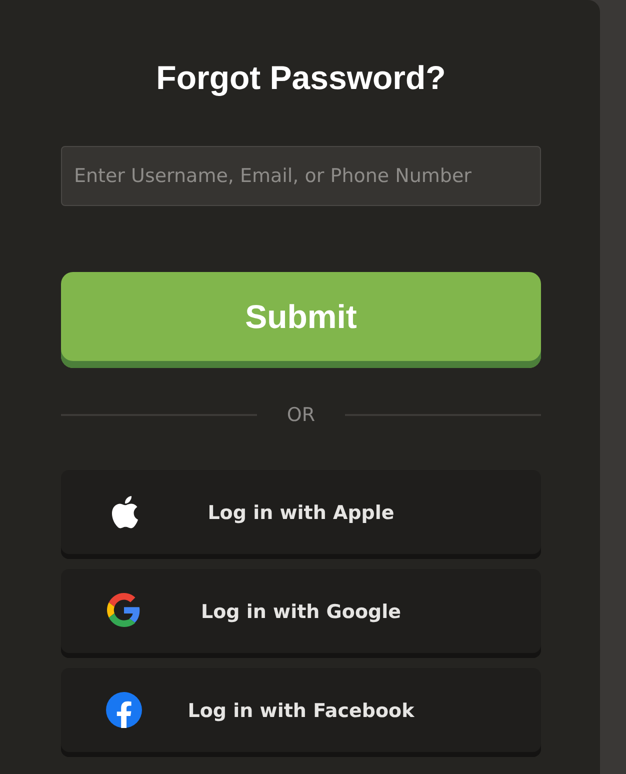  Describe the element at coordinates (301, 613) in the screenshot. I see `social-login-button: Log in with Google` at that location.